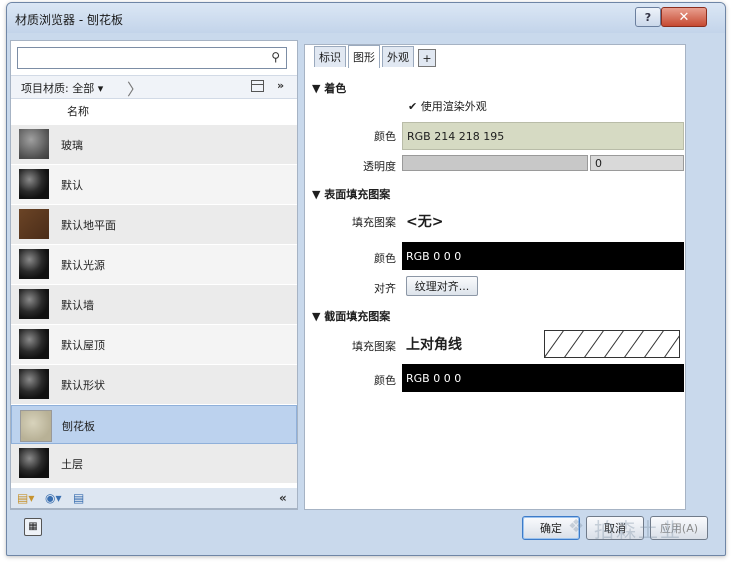  I want to click on shading-color-swatch: RGB 214 218 195, so click(543, 136).